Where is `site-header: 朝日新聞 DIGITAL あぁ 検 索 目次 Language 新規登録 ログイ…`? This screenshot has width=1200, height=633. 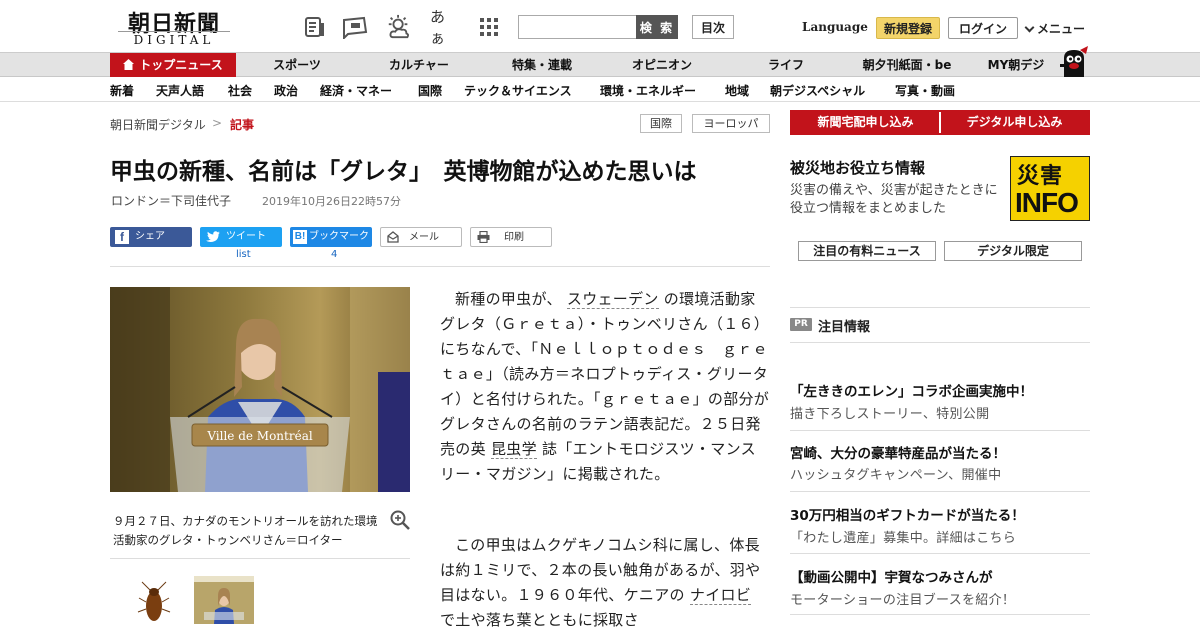
site-header: 朝日新聞 DIGITAL あぁ 検 索 目次 Language 新規登録 ログイ… is located at coordinates (600, 26).